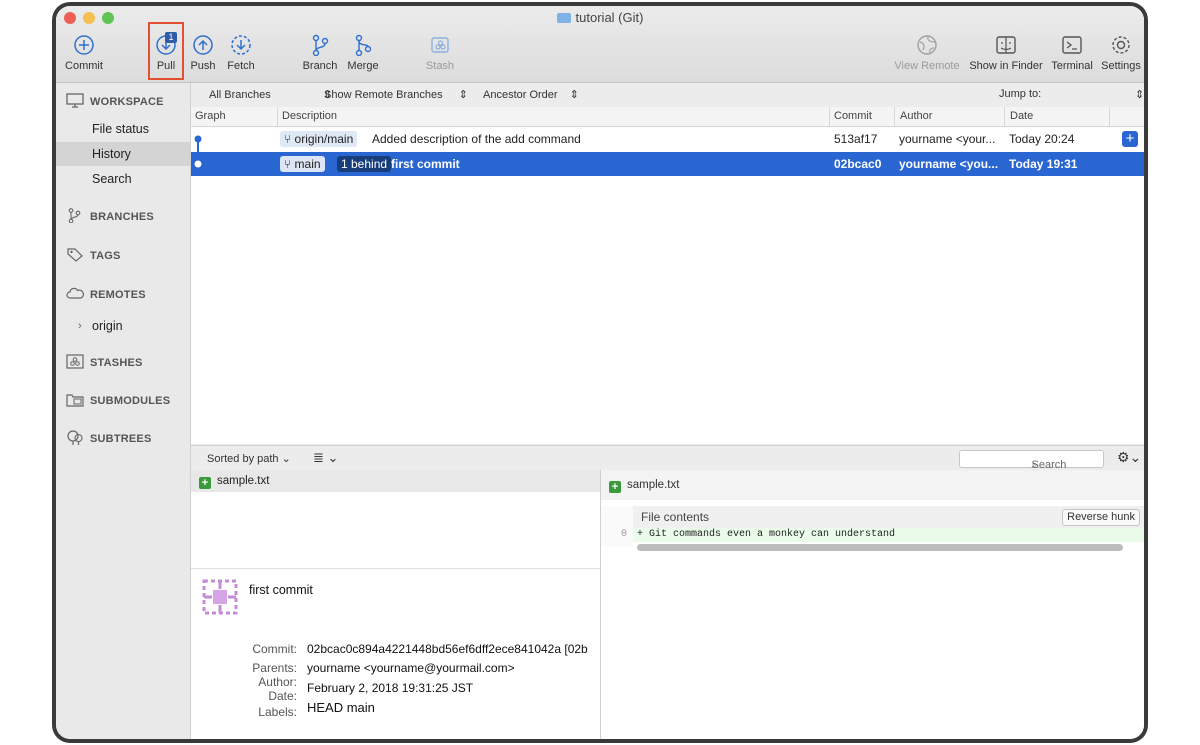  What do you see at coordinates (1031, 460) in the screenshot?
I see `search-input: ⌕ Search` at bounding box center [1031, 460].